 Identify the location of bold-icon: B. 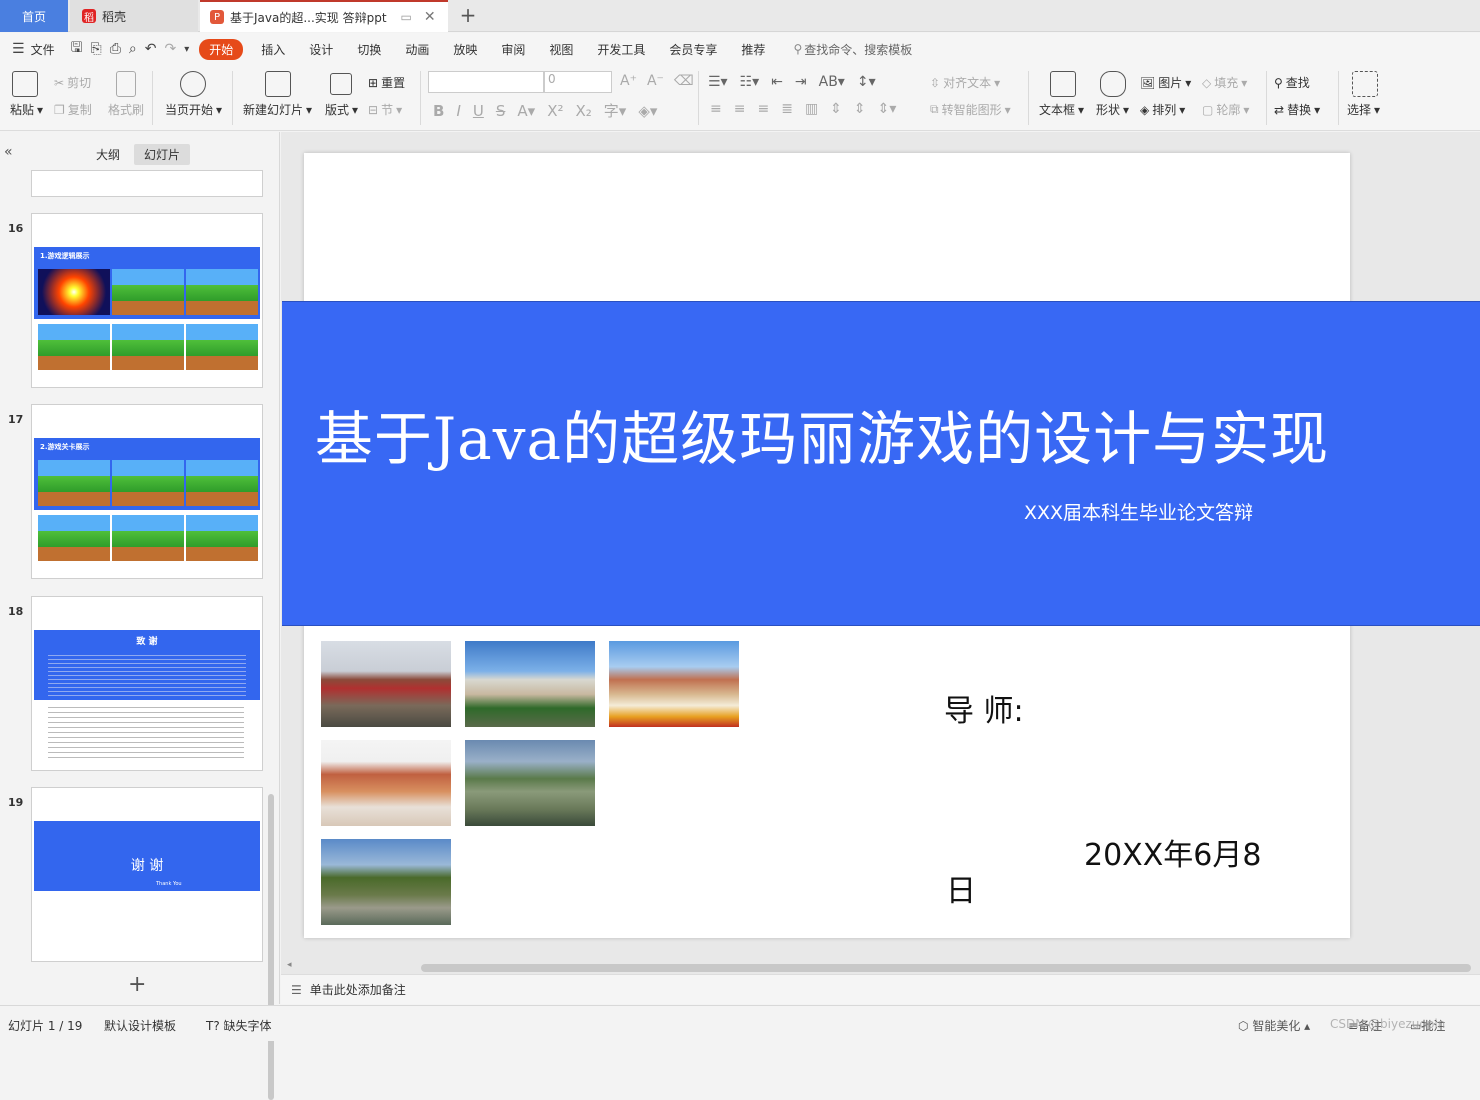
(438, 111).